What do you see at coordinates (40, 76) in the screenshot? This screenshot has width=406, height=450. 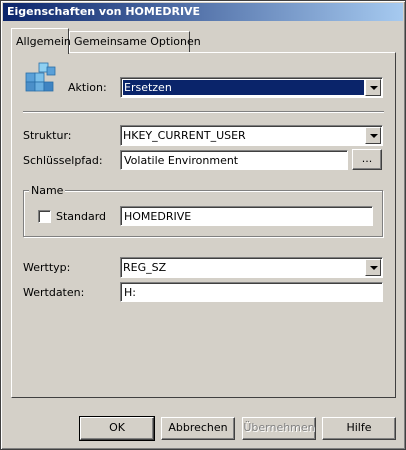 I see `registry-cubes-icon` at bounding box center [40, 76].